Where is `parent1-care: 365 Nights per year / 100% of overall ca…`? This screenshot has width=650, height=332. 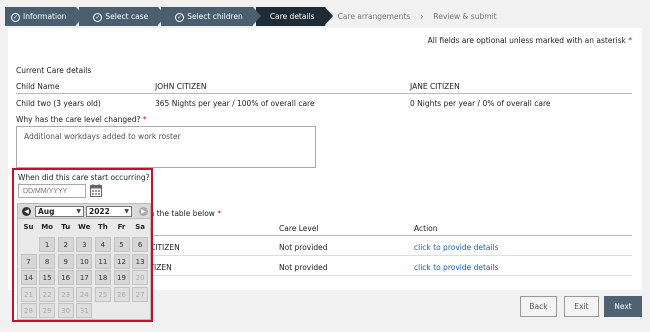
parent1-care: 365 Nights per year / 100% of overall ca… is located at coordinates (235, 103).